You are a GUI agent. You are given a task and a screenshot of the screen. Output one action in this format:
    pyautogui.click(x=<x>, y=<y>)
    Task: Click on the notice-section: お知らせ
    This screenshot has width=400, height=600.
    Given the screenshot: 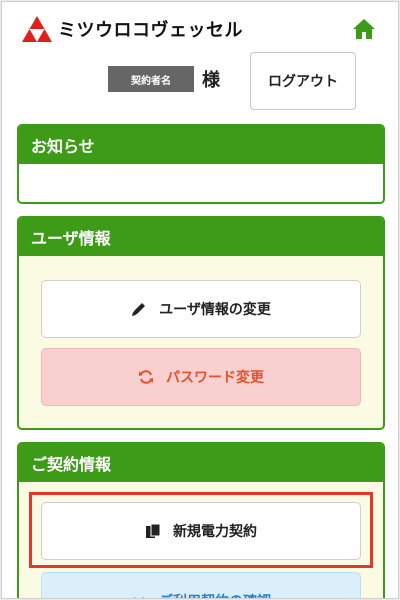 What is the action you would take?
    pyautogui.click(x=201, y=164)
    